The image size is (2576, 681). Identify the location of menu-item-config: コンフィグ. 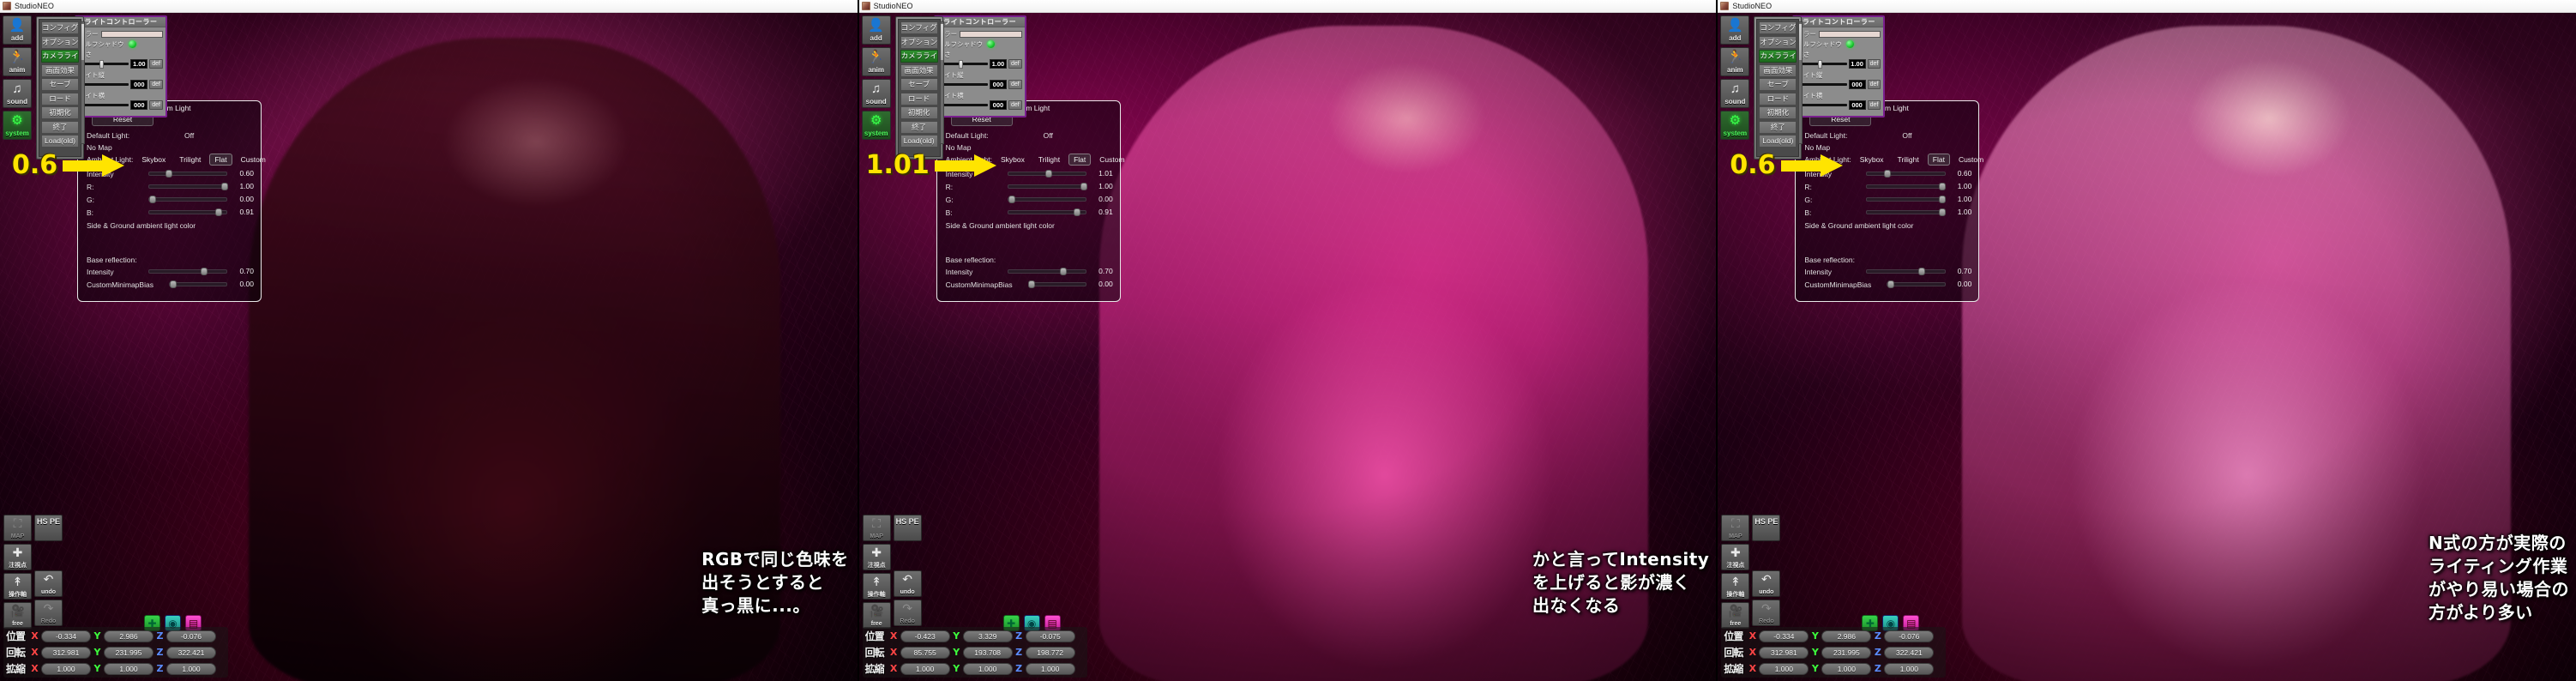
(919, 27).